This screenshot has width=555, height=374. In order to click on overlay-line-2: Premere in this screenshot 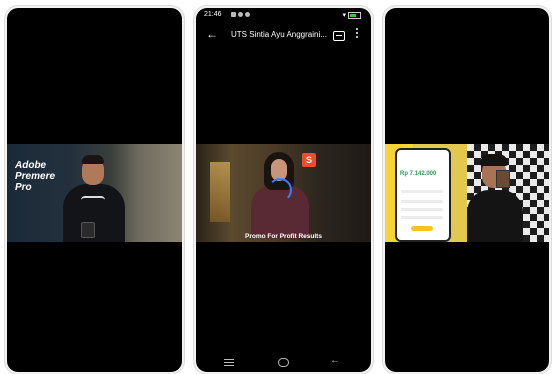, I will do `click(35, 176)`.